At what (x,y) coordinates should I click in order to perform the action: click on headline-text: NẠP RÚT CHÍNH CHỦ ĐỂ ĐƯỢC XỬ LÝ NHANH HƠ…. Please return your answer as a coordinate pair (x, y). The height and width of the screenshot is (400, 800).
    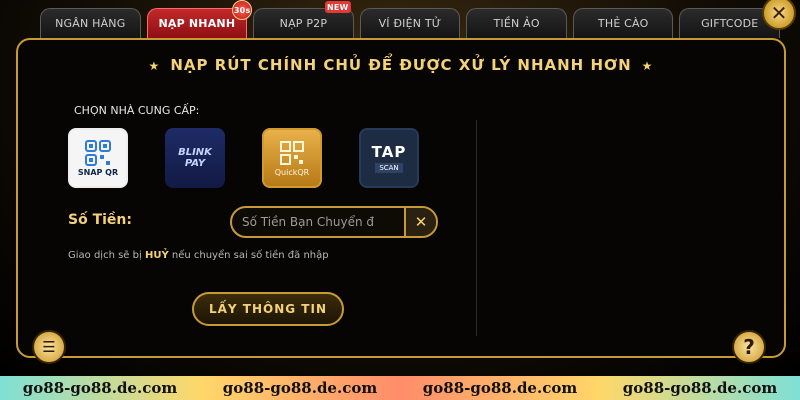
    Looking at the image, I should click on (401, 65).